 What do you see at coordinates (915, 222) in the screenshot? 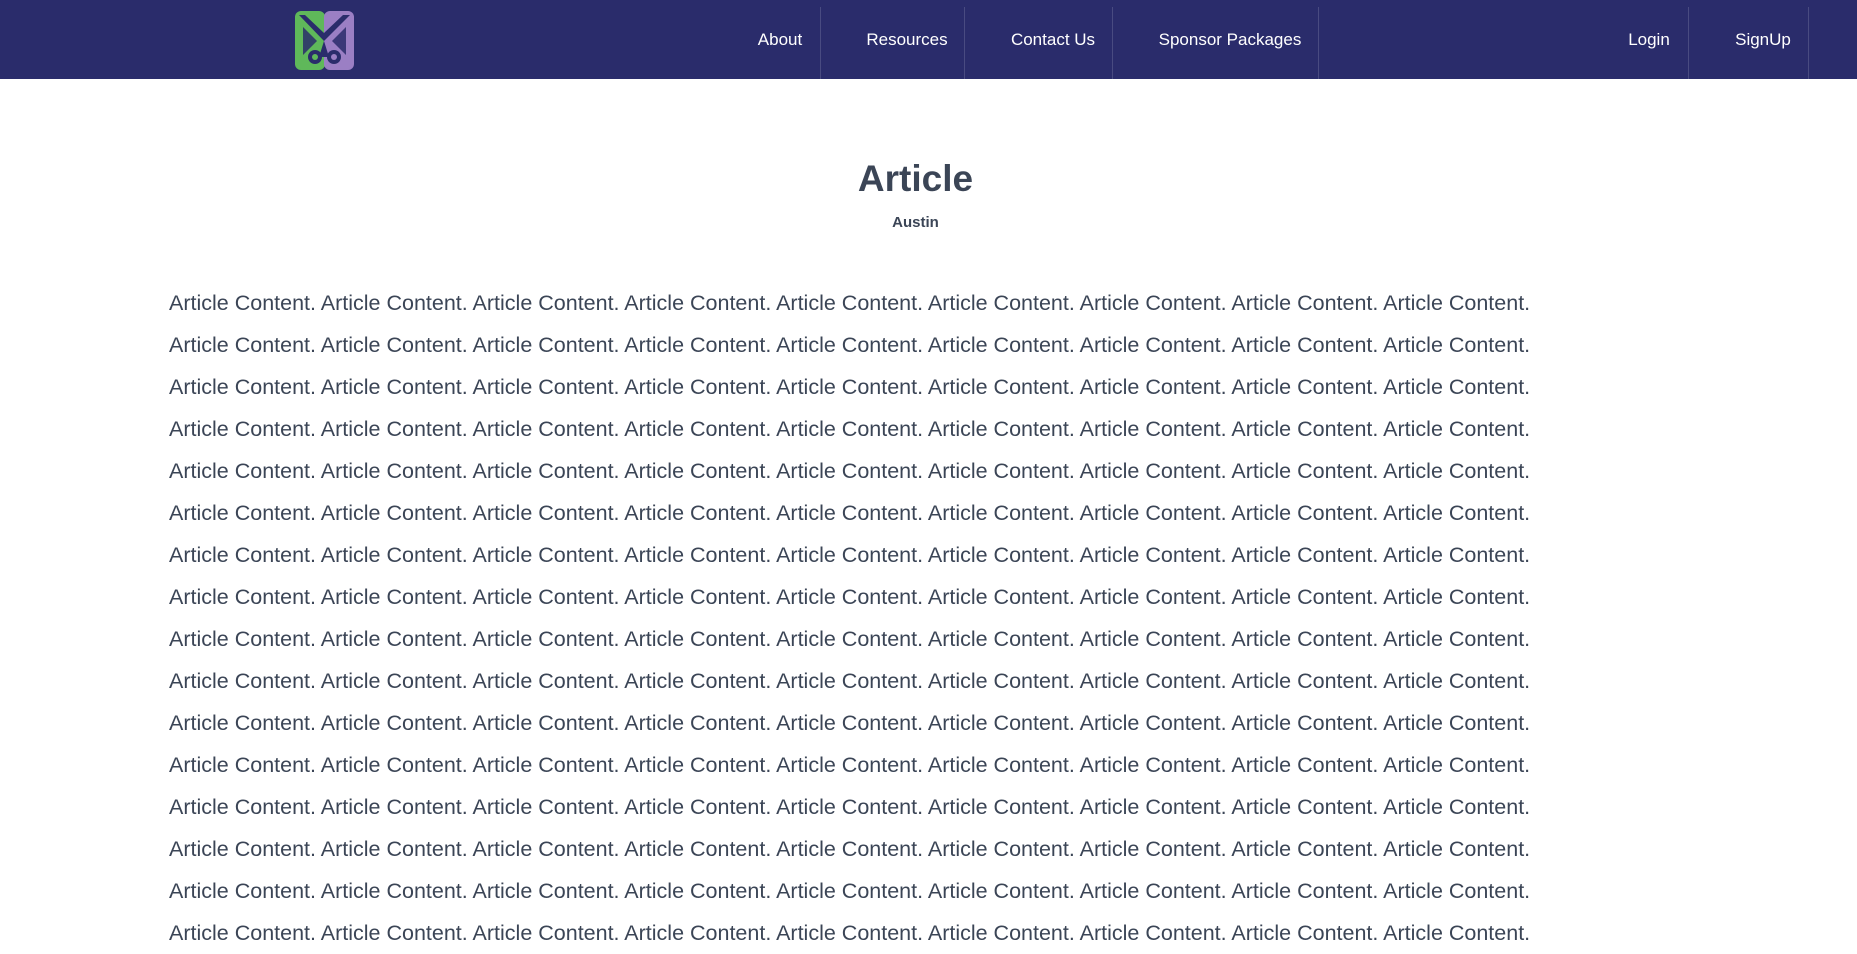
I see `article-author: Austin` at bounding box center [915, 222].